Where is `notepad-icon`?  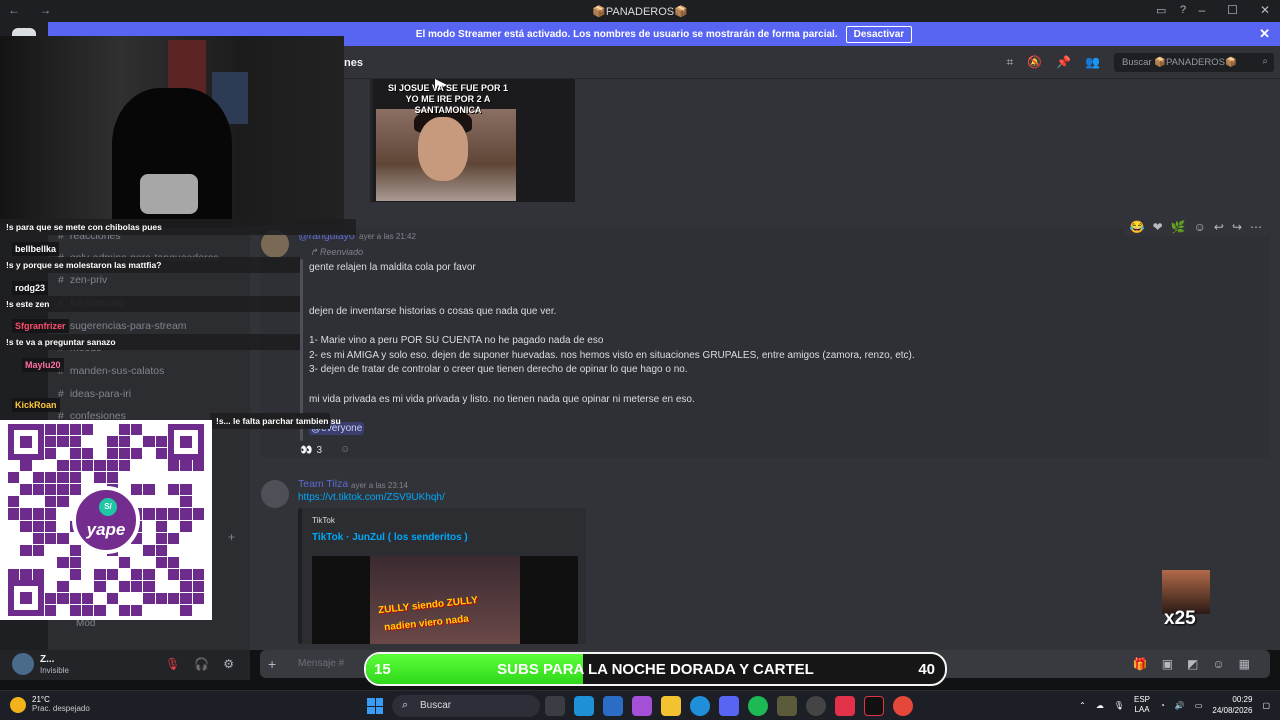 notepad-icon is located at coordinates (584, 706).